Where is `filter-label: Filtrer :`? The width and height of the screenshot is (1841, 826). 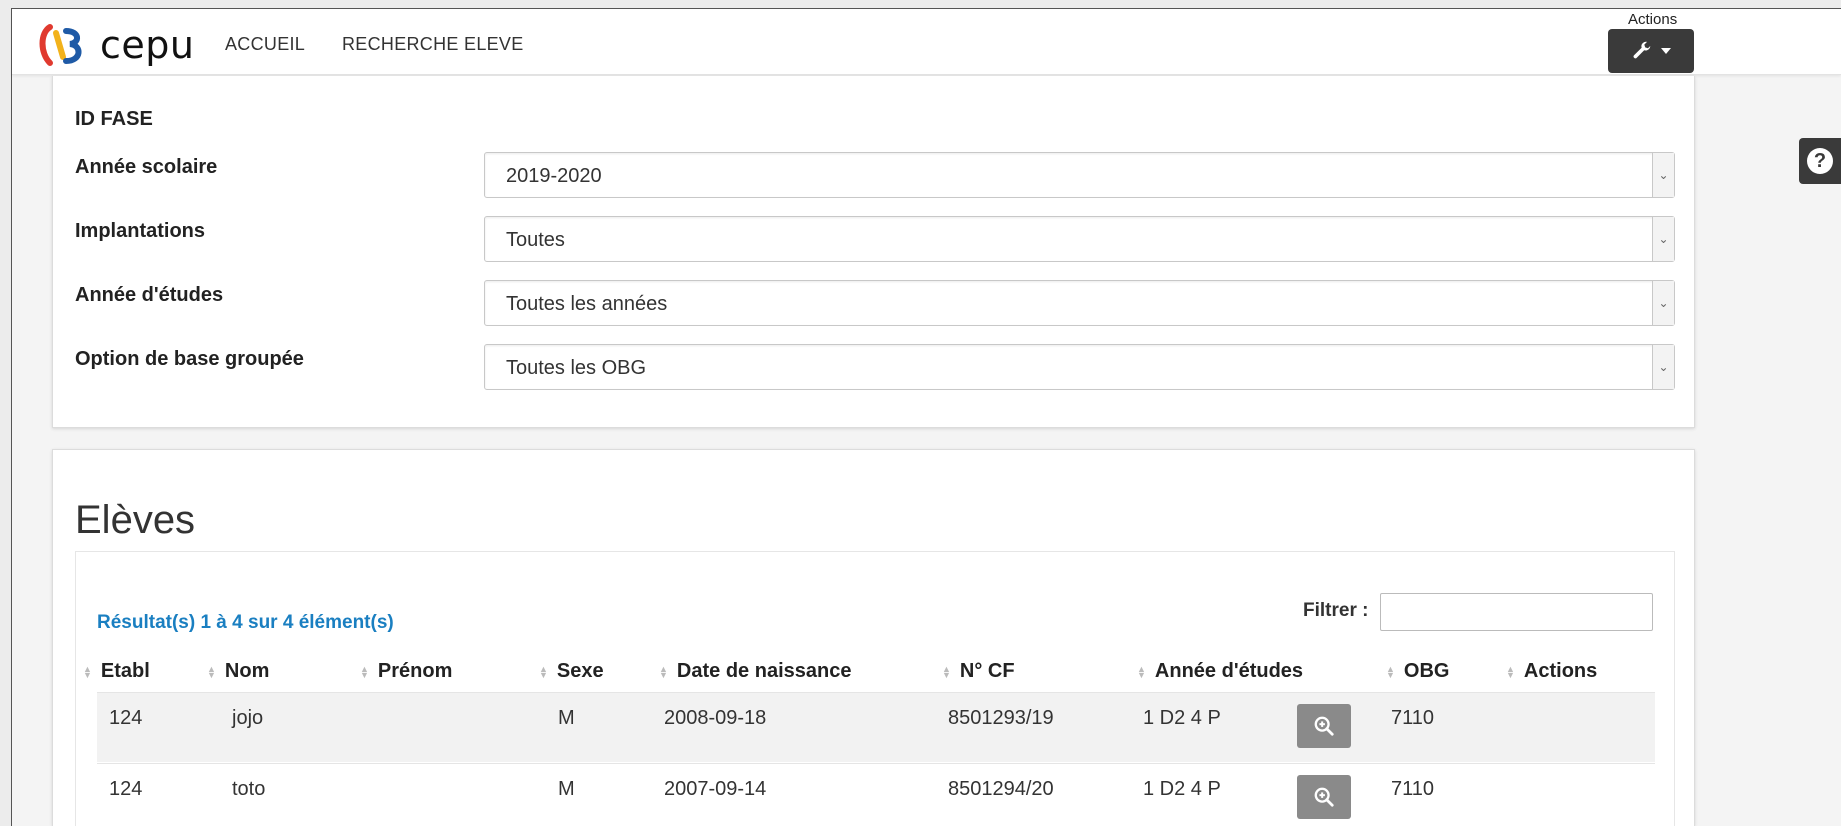 filter-label: Filtrer : is located at coordinates (1336, 610).